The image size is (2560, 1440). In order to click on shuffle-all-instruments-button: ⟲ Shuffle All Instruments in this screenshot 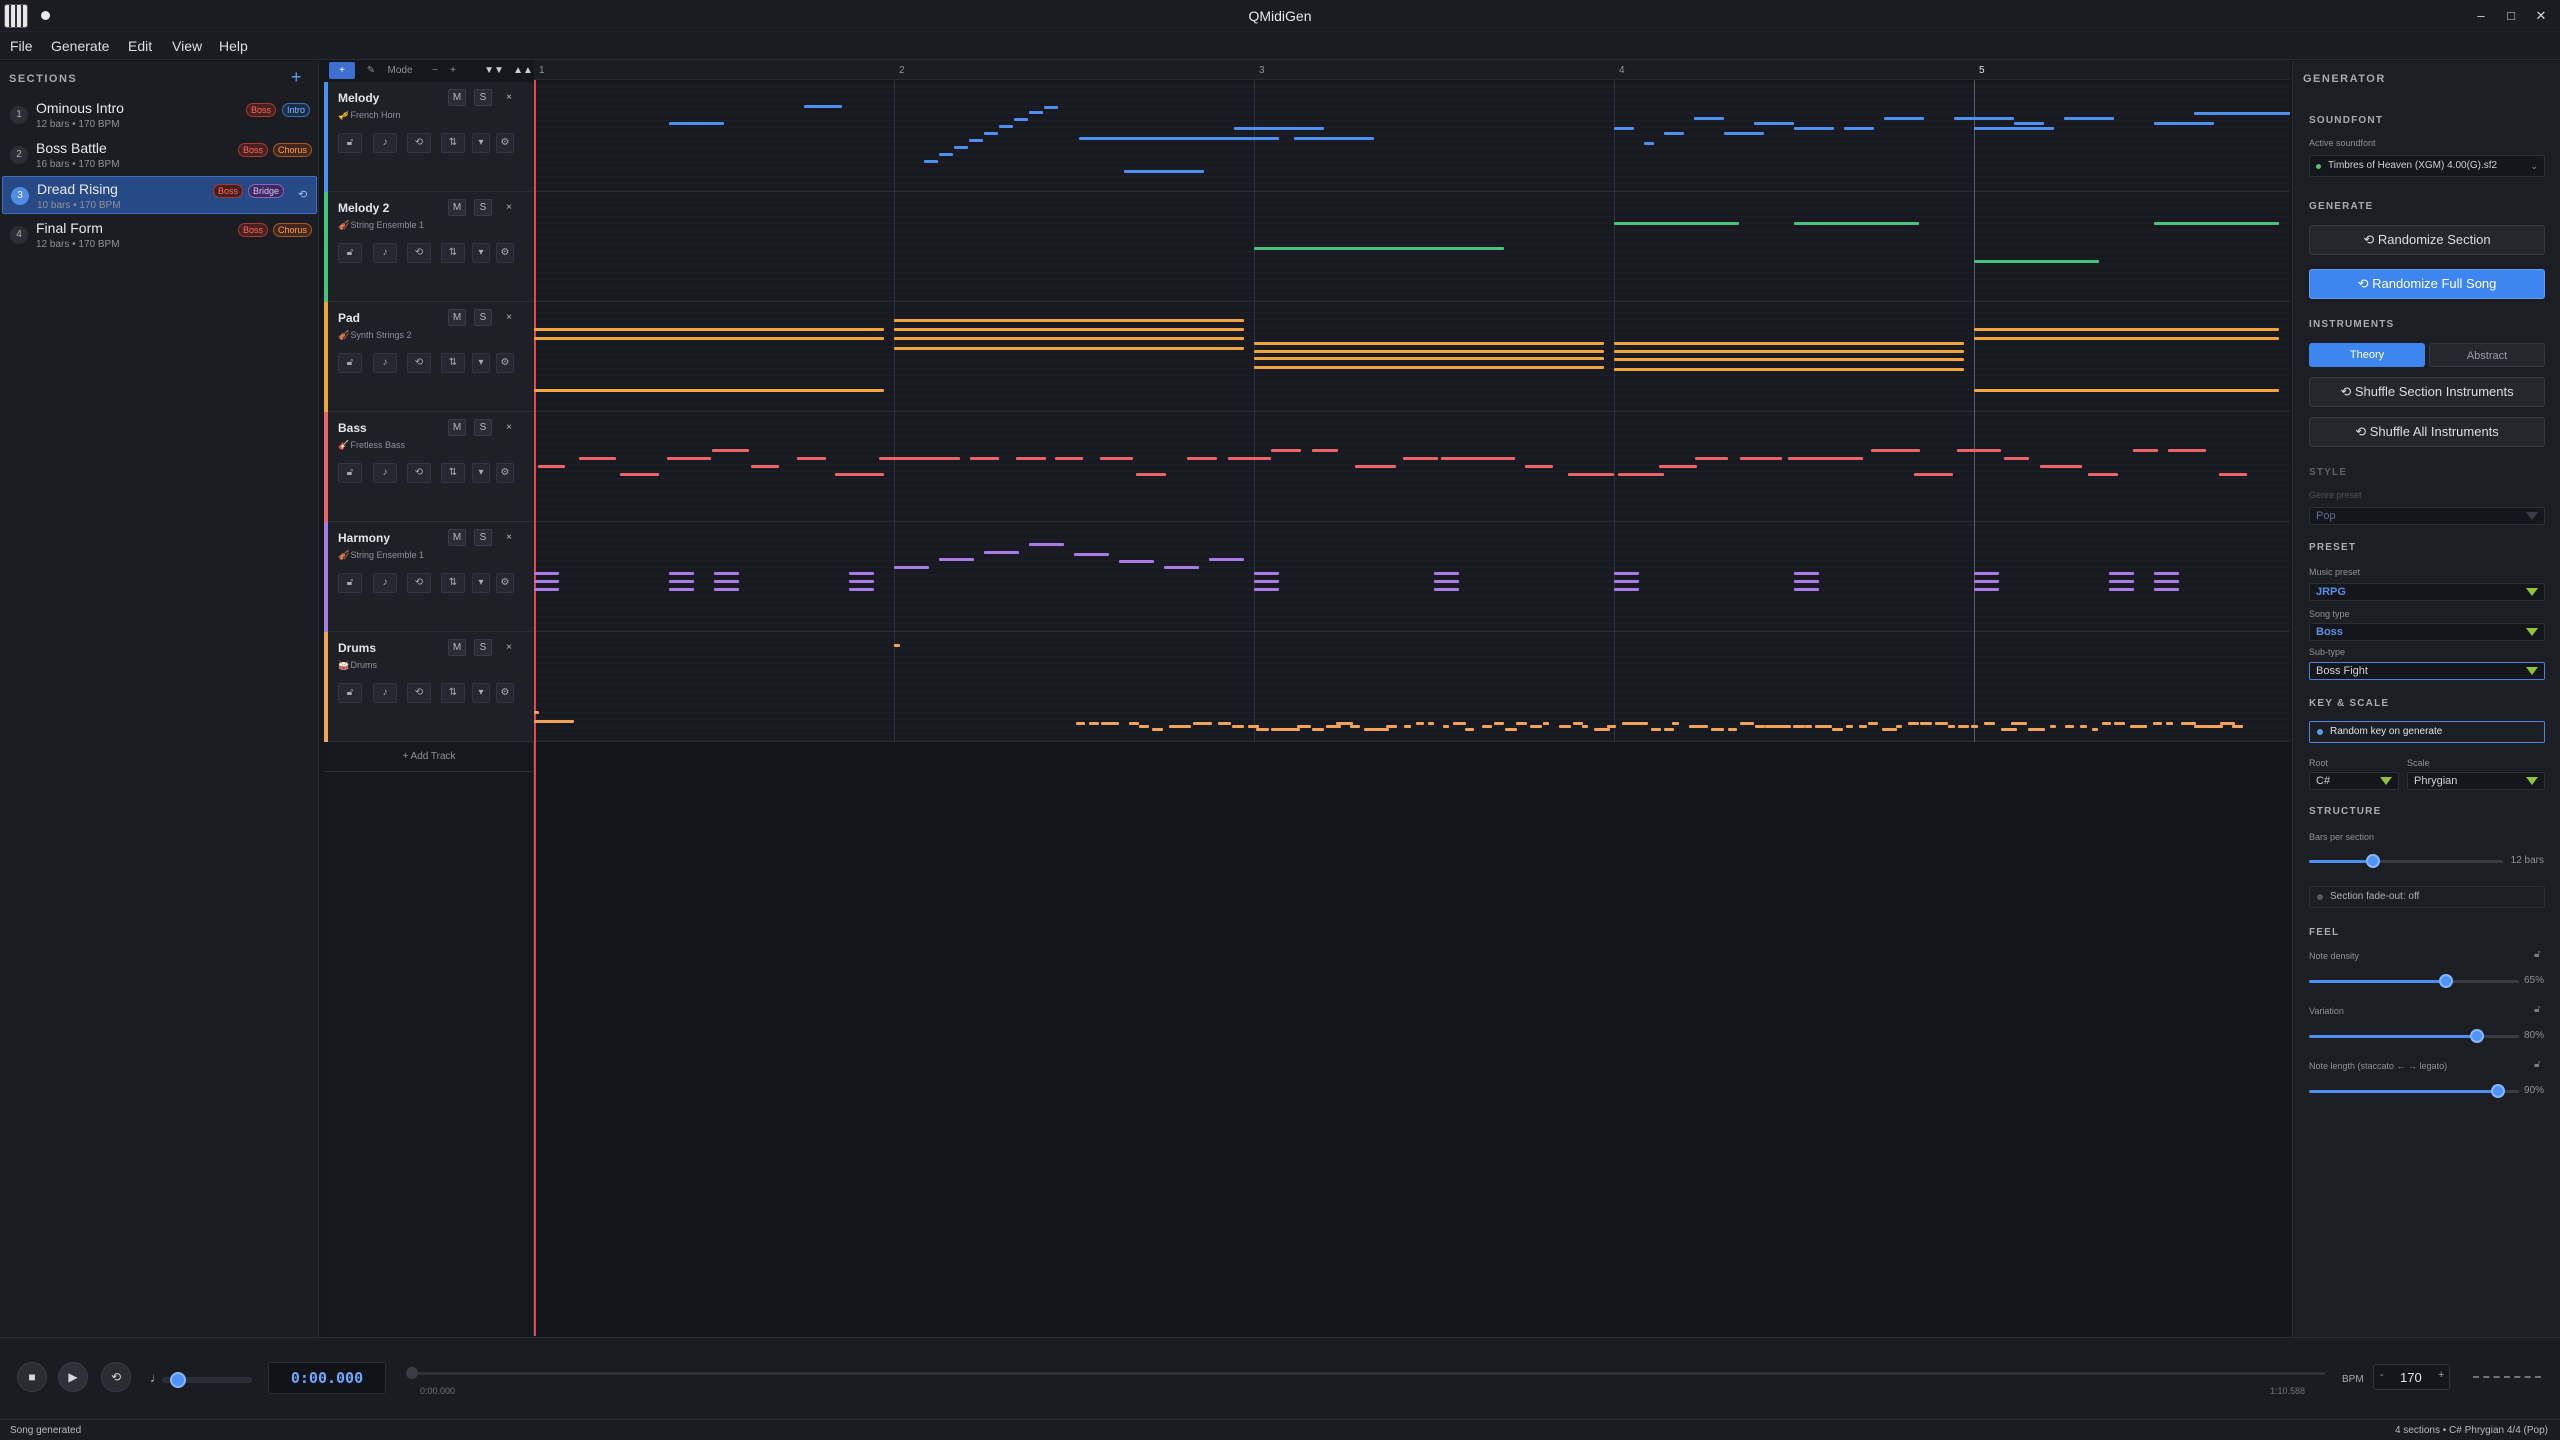, I will do `click(2427, 432)`.